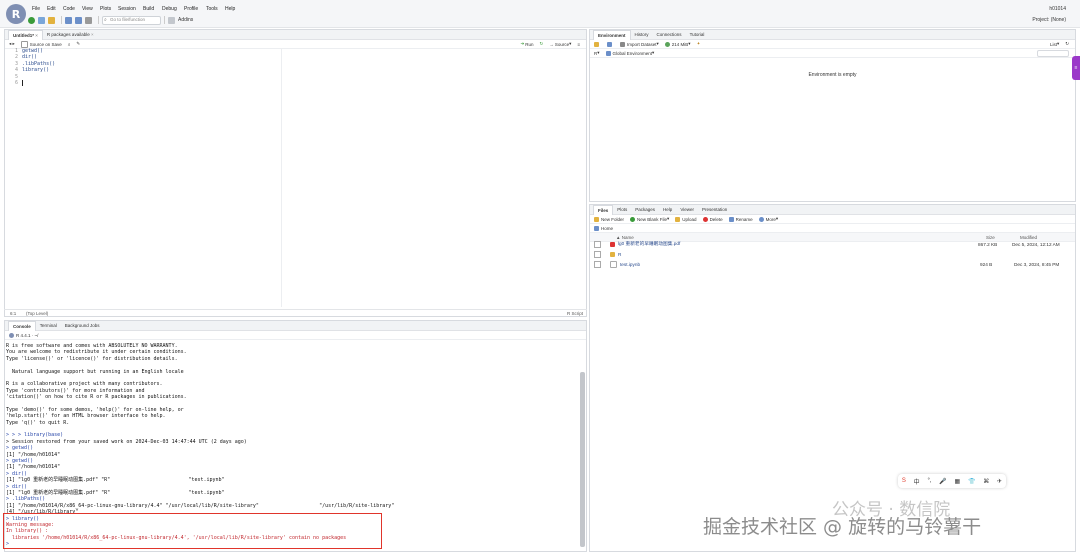 This screenshot has height=556, width=1080. Describe the element at coordinates (669, 34) in the screenshot. I see `tab-connections: Connections` at that location.